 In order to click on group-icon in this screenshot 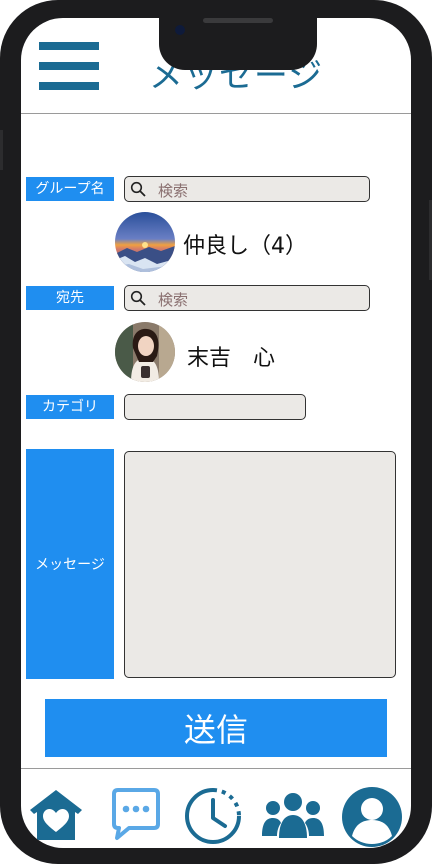, I will do `click(293, 816)`.